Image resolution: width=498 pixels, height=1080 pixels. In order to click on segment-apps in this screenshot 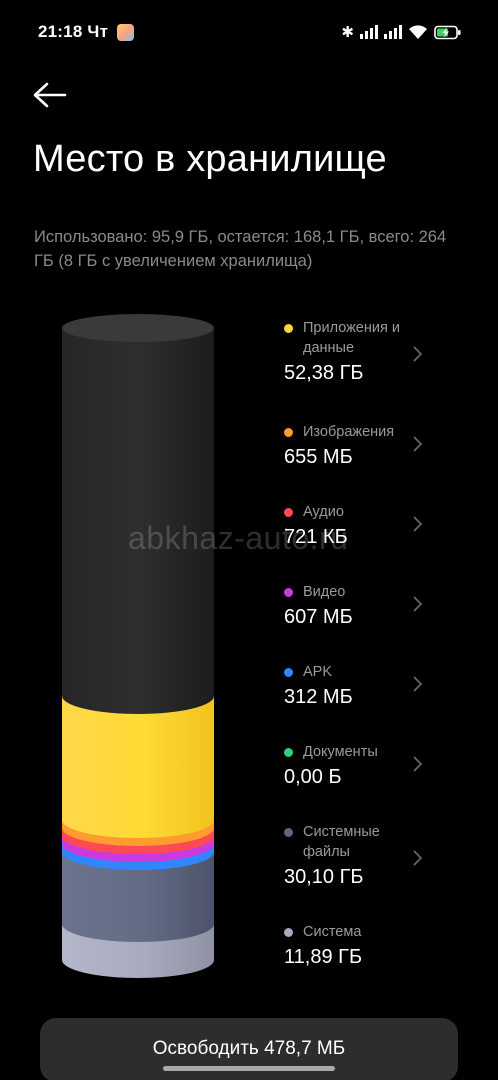, I will do `click(138, 767)`.